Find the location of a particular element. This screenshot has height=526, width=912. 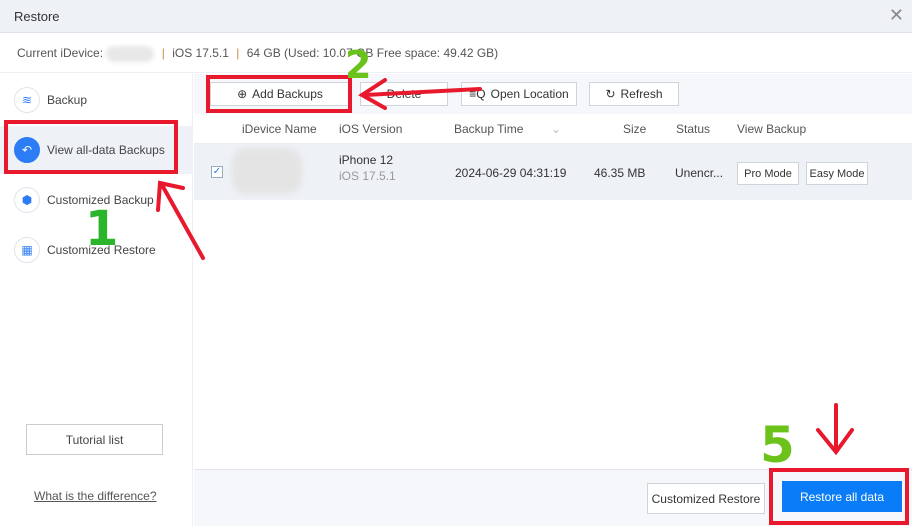

tutorial-list-button: Tutorial list is located at coordinates (94, 439).